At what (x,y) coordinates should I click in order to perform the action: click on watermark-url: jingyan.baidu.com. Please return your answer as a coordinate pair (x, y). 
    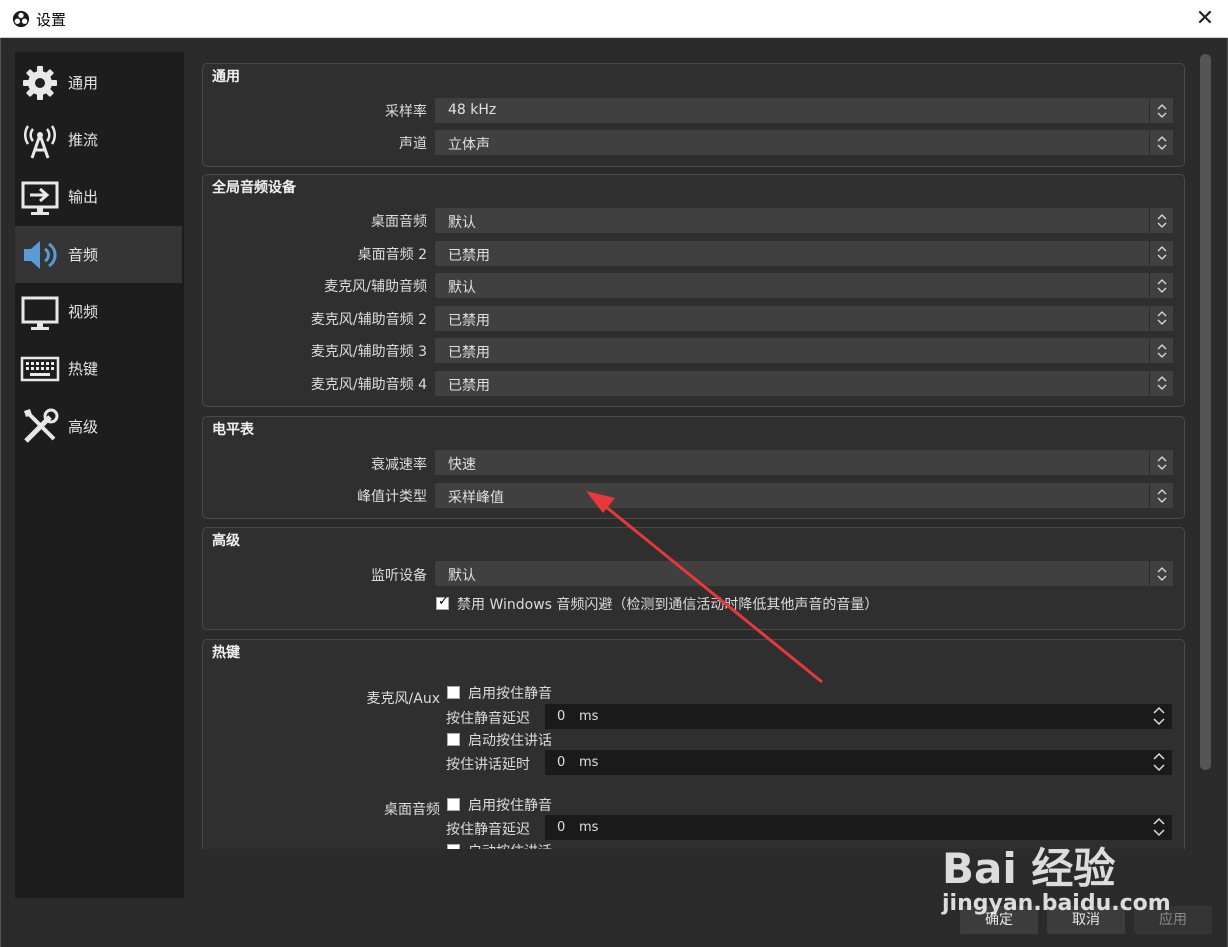
    Looking at the image, I should click on (1056, 903).